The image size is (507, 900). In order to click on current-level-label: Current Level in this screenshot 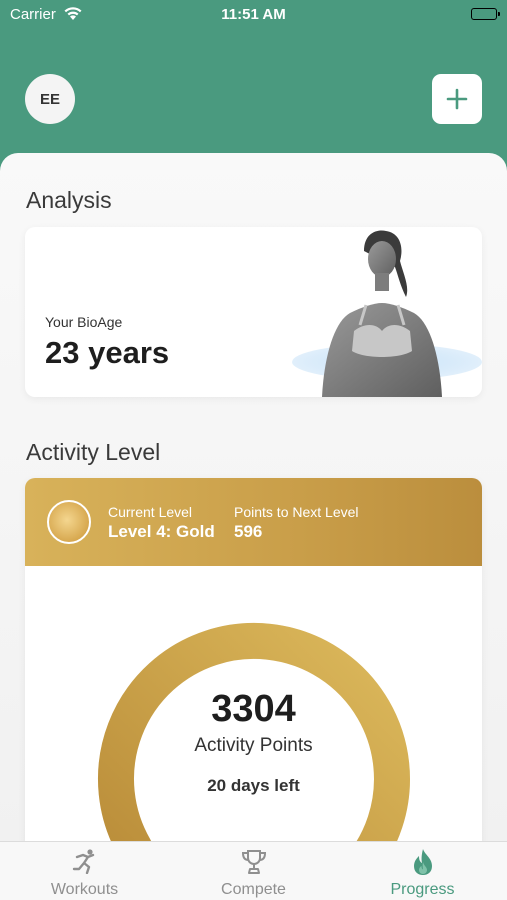, I will do `click(150, 512)`.